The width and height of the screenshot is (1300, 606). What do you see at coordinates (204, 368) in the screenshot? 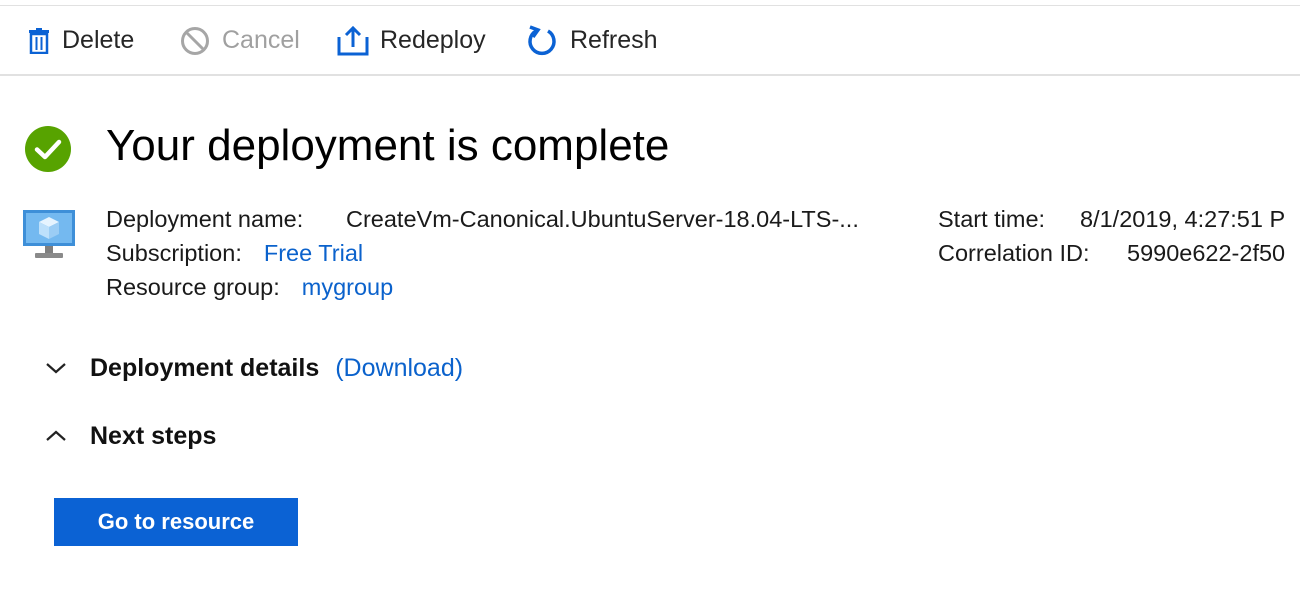
I see `deployment-details-heading: Deployment details` at bounding box center [204, 368].